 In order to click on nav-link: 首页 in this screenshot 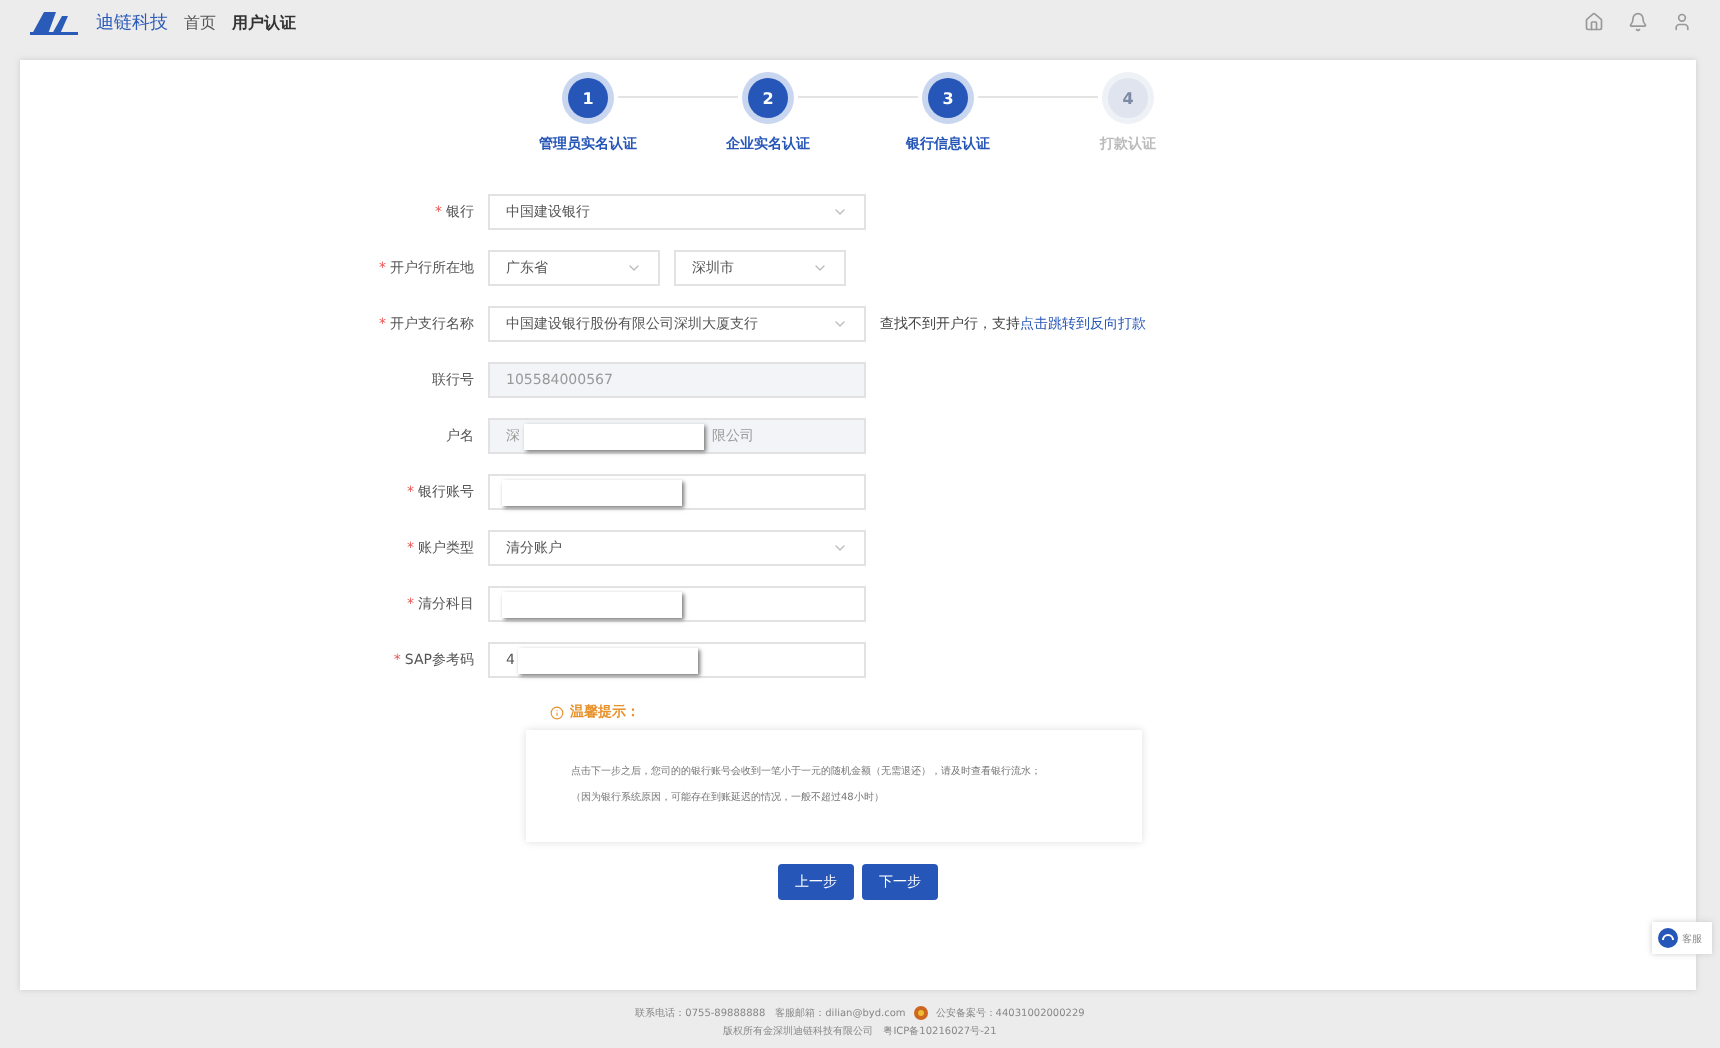, I will do `click(200, 22)`.